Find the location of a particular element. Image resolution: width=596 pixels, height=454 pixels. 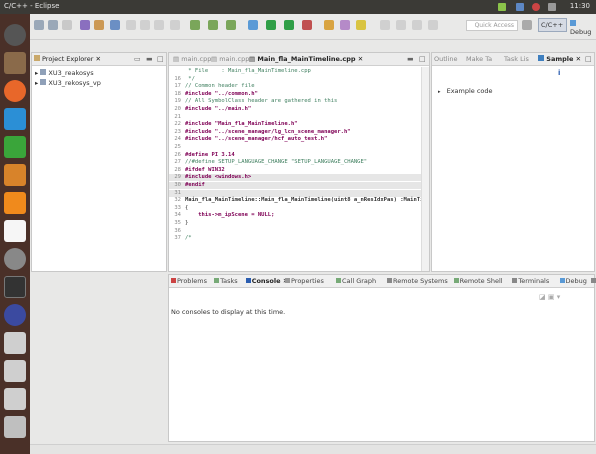

clock: 11:30 is located at coordinates (579, 6).